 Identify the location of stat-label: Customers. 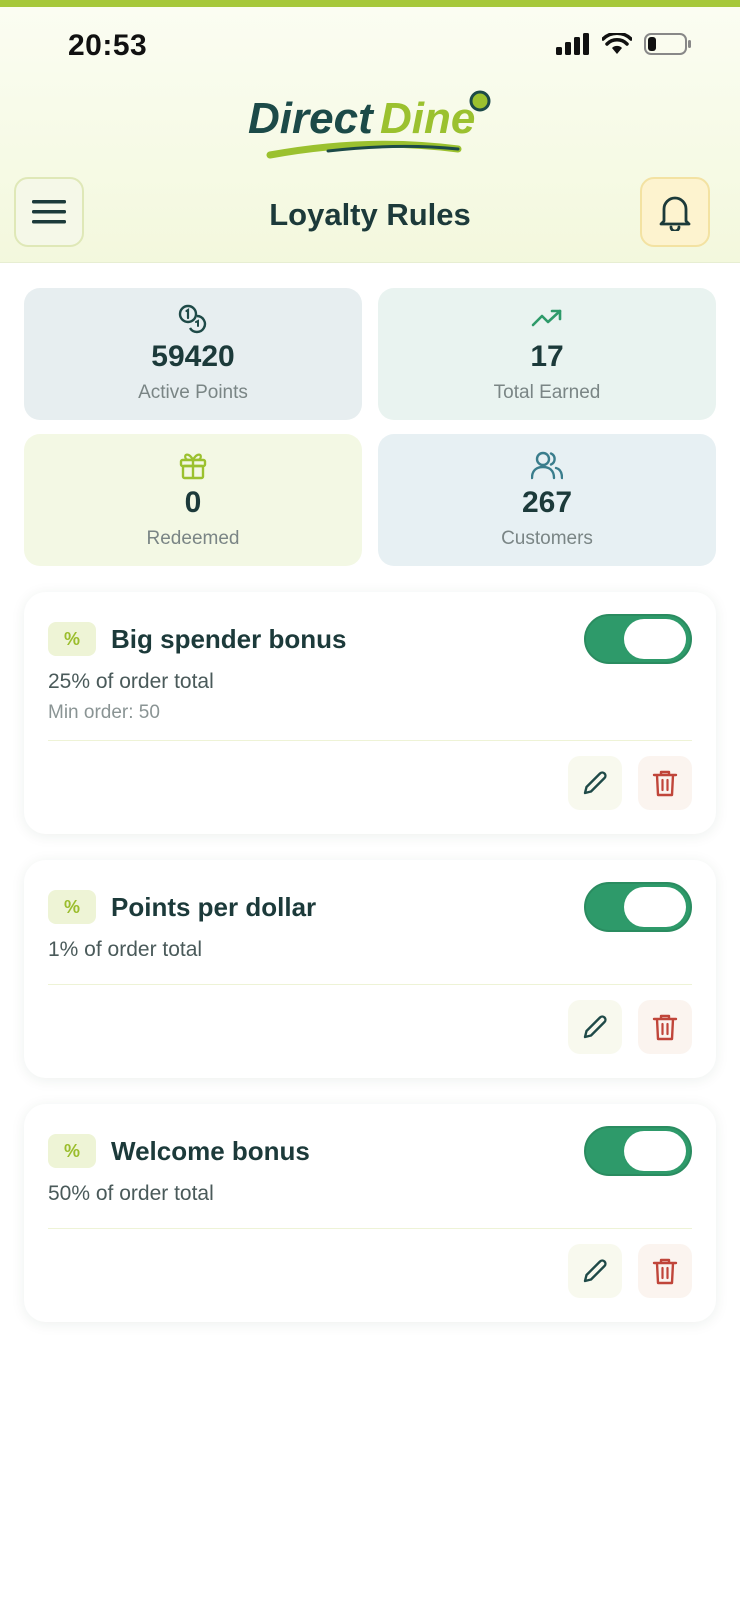
(547, 538).